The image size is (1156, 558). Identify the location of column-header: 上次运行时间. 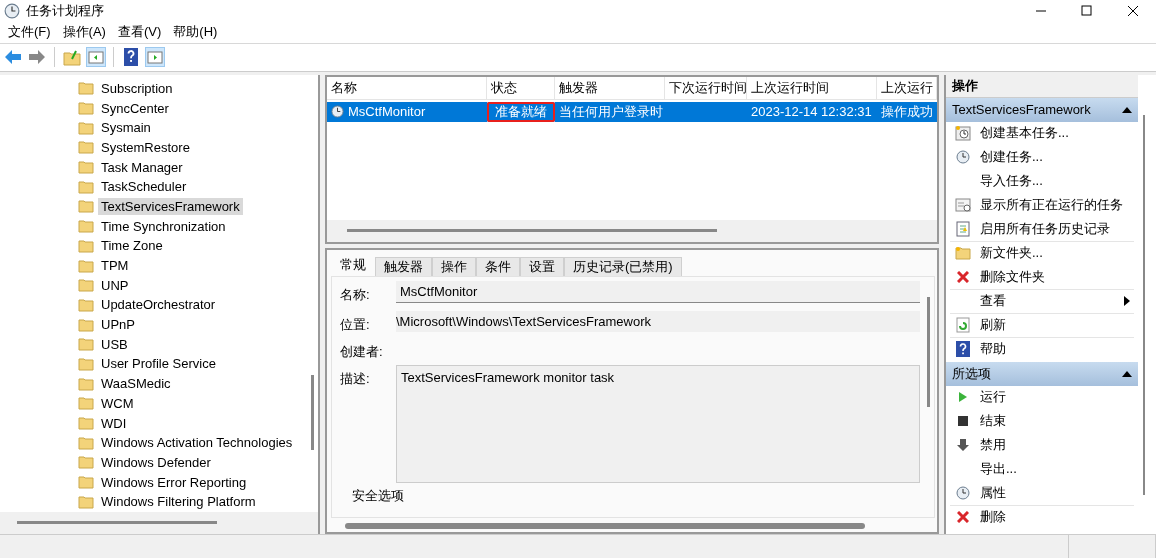
(812, 87).